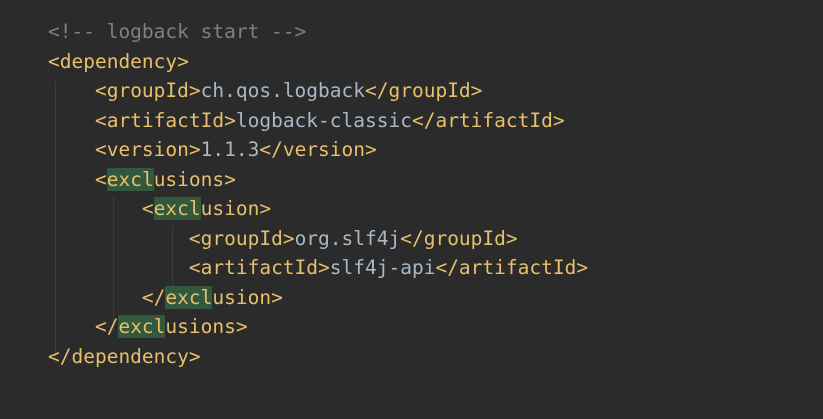 Image resolution: width=823 pixels, height=419 pixels. I want to click on code-line-10: </exclusion>, so click(318, 298).